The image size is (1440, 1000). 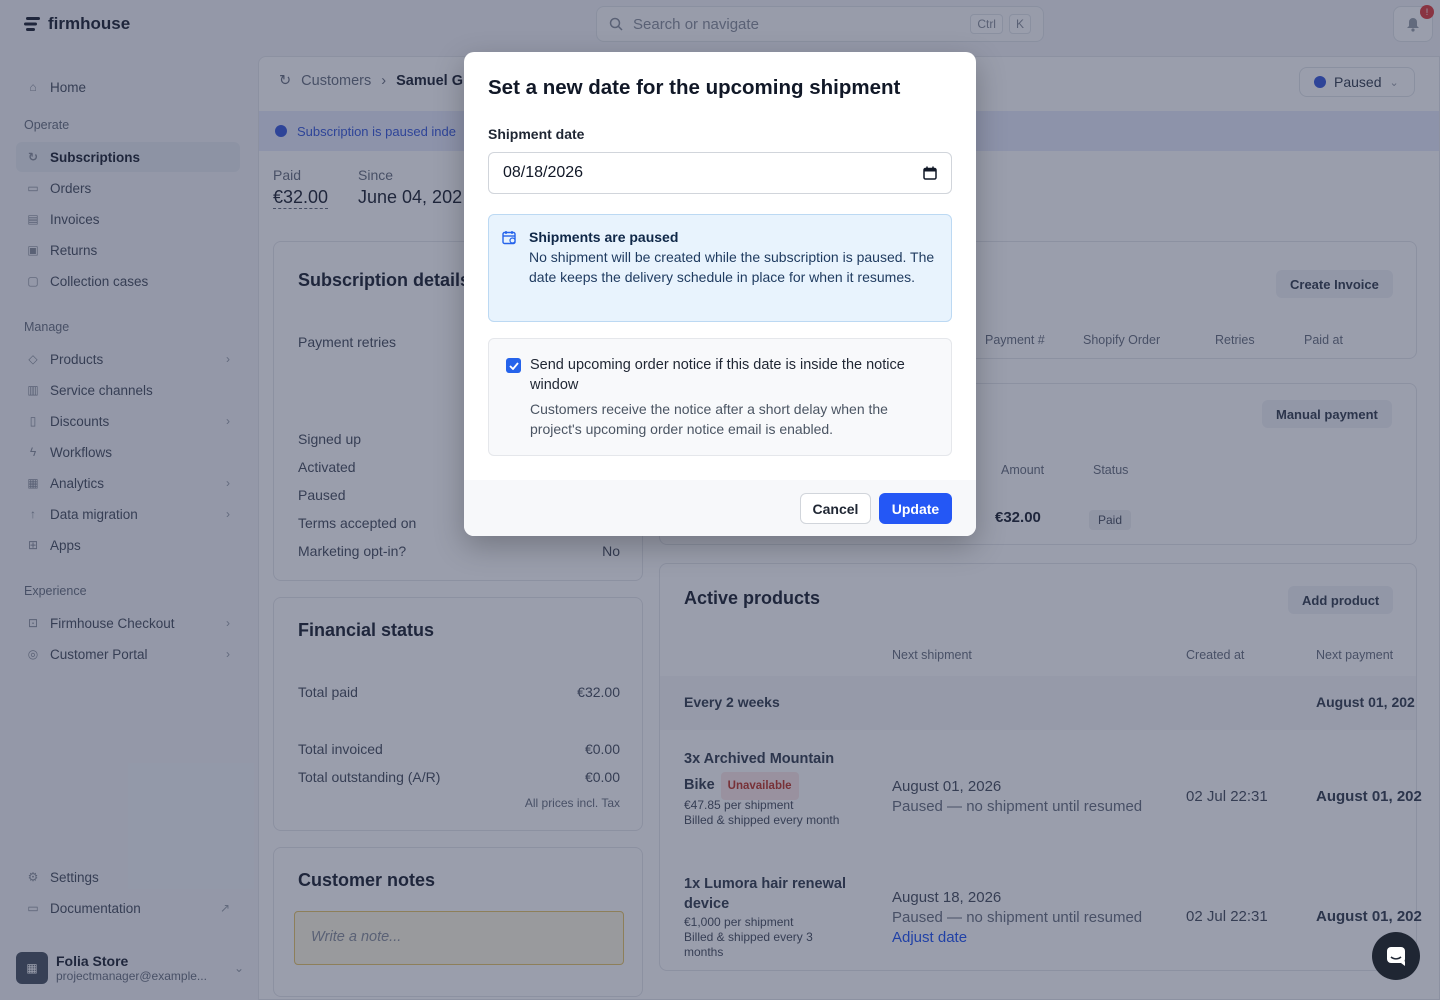 I want to click on dialog-footer: Cancel Update, so click(x=720, y=508).